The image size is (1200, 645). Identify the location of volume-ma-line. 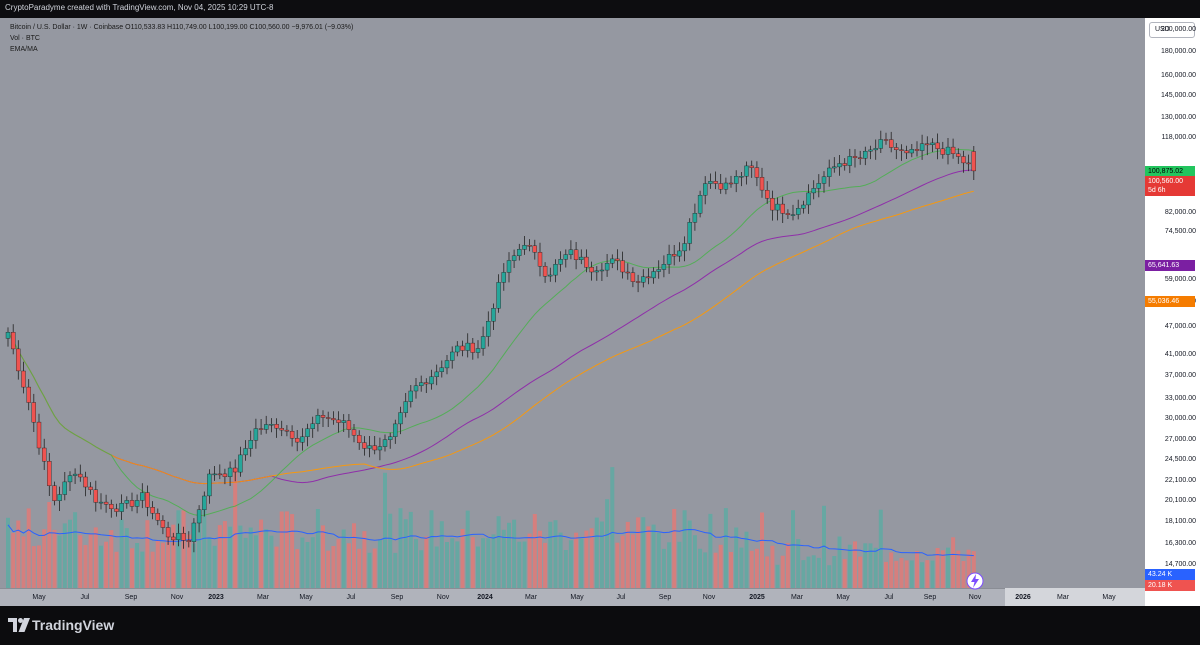
(490, 540).